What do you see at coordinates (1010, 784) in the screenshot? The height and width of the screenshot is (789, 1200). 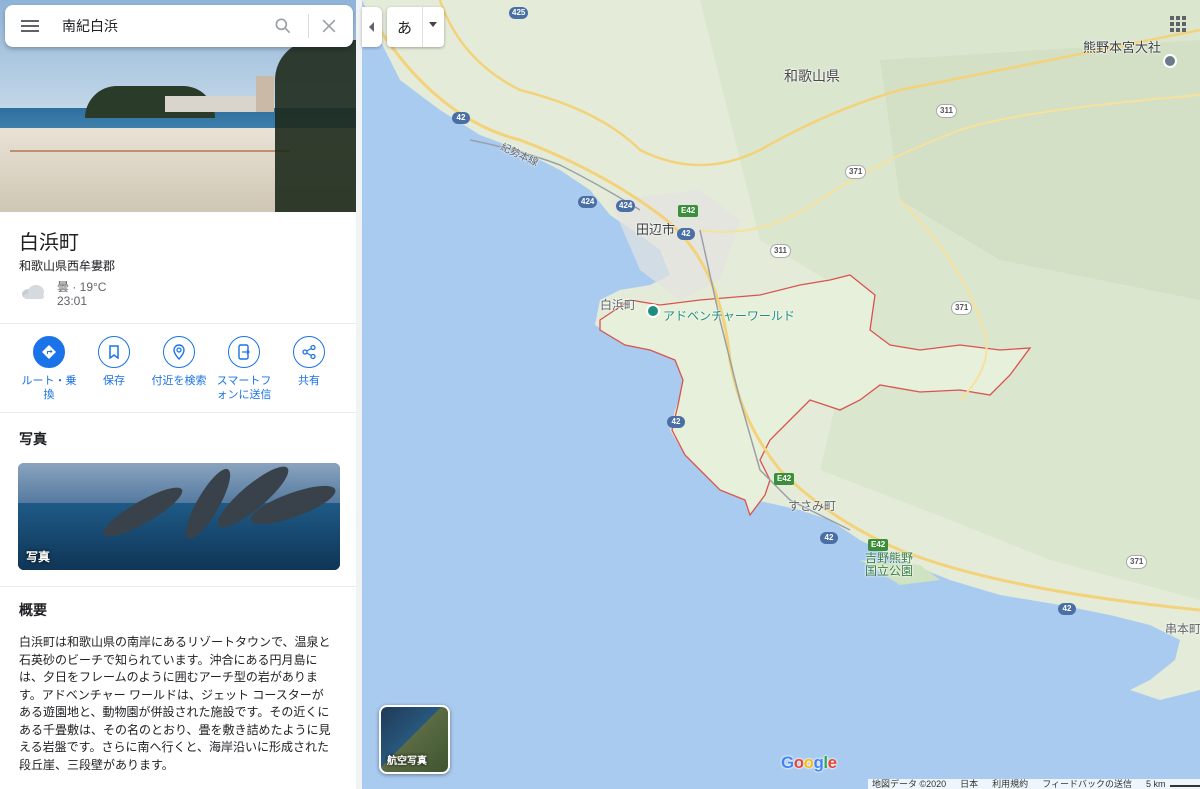 I see `terms-link: 利用規約` at bounding box center [1010, 784].